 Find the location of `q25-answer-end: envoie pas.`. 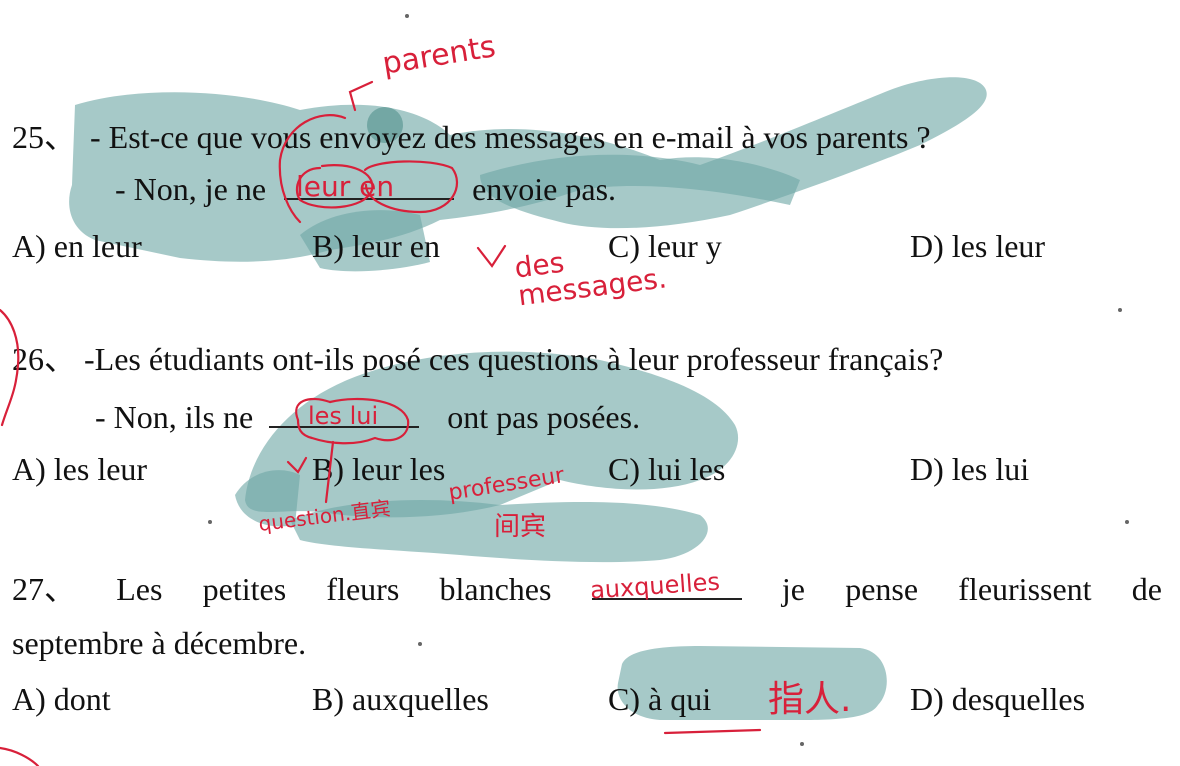

q25-answer-end: envoie pas. is located at coordinates (544, 189).